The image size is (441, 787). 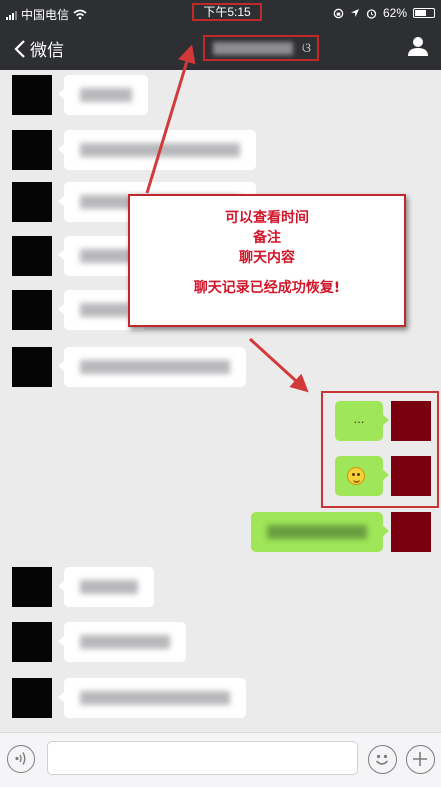 I want to click on back-label: 微信, so click(x=47, y=50).